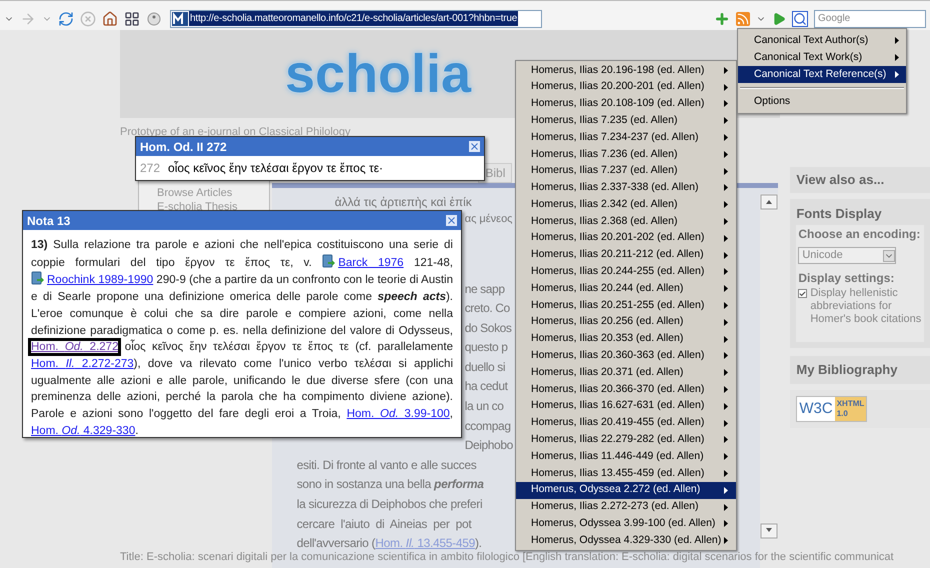 The width and height of the screenshot is (930, 568). Describe the element at coordinates (626, 205) in the screenshot. I see `menu-item: Homerus, Ilias 2.342 (ed. Allen)` at that location.